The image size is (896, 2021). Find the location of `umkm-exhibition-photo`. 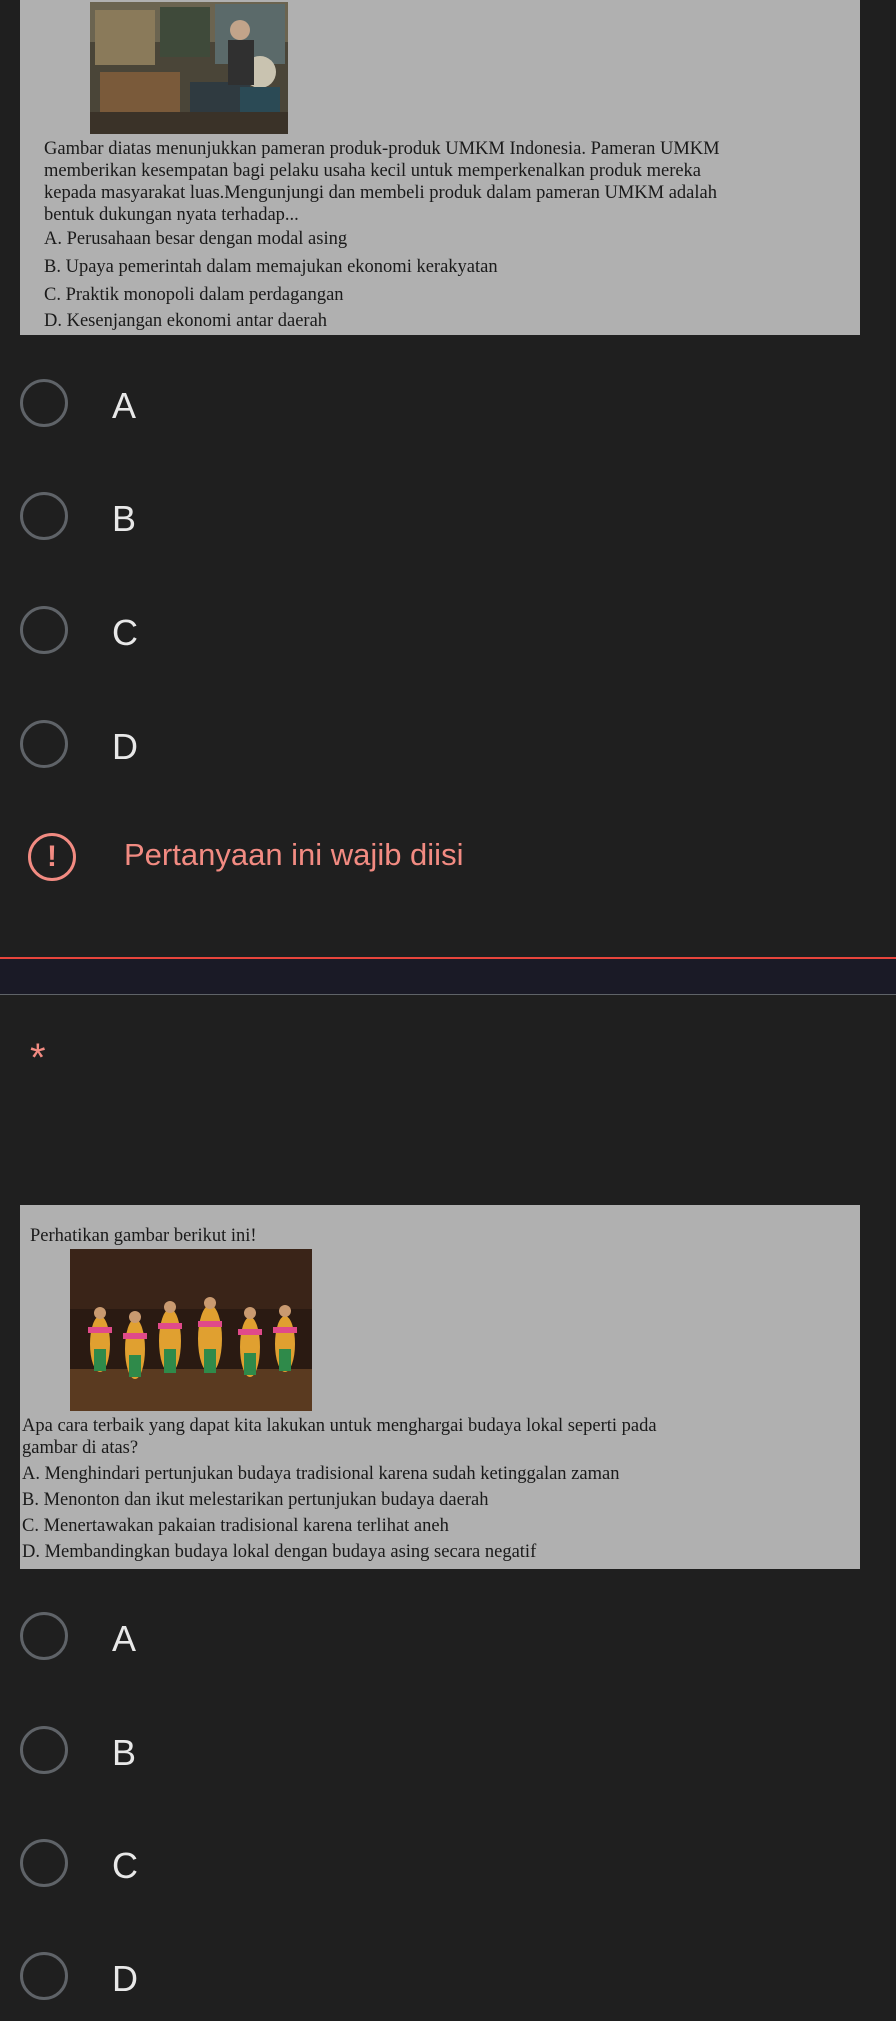

umkm-exhibition-photo is located at coordinates (189, 68).